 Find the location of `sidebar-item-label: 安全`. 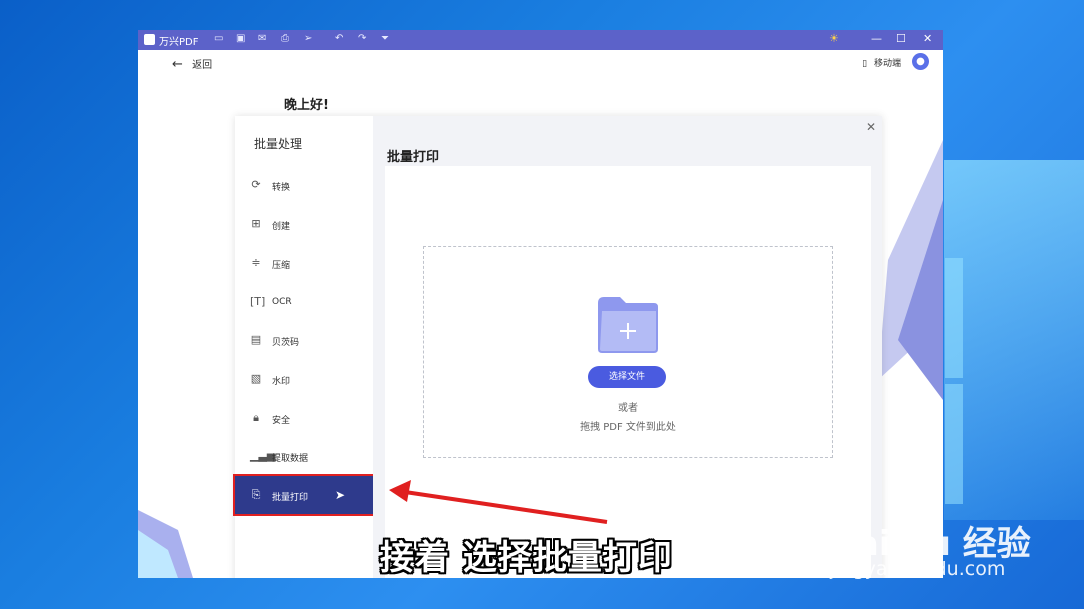

sidebar-item-label: 安全 is located at coordinates (281, 421).